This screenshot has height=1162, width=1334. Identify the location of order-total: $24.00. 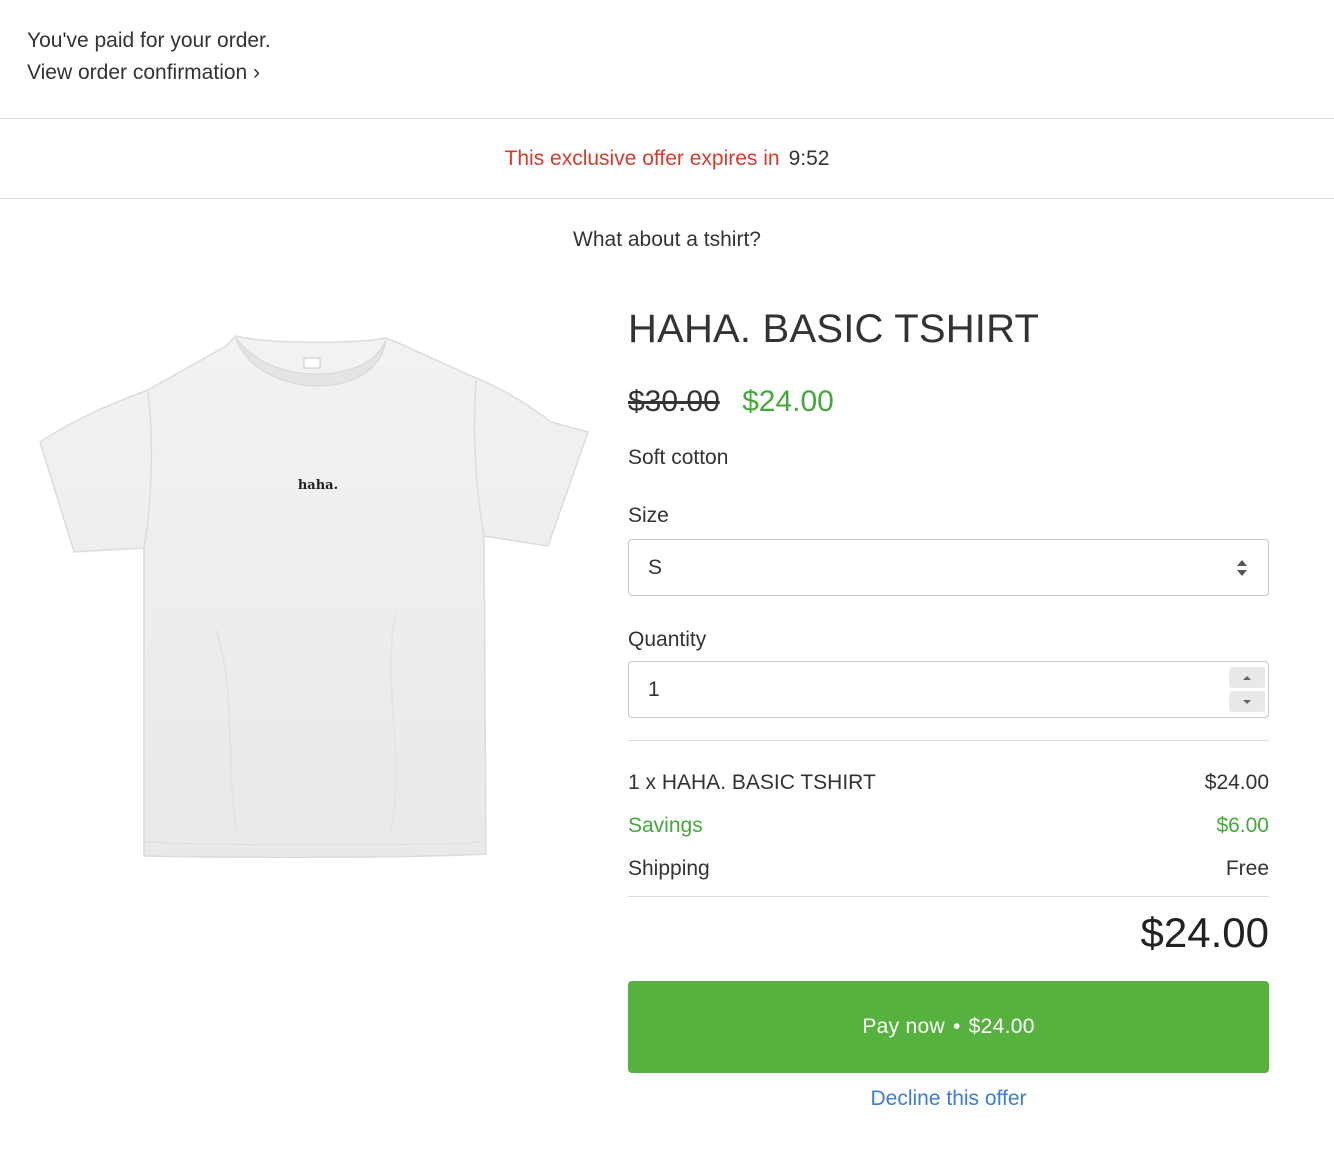
(1204, 932).